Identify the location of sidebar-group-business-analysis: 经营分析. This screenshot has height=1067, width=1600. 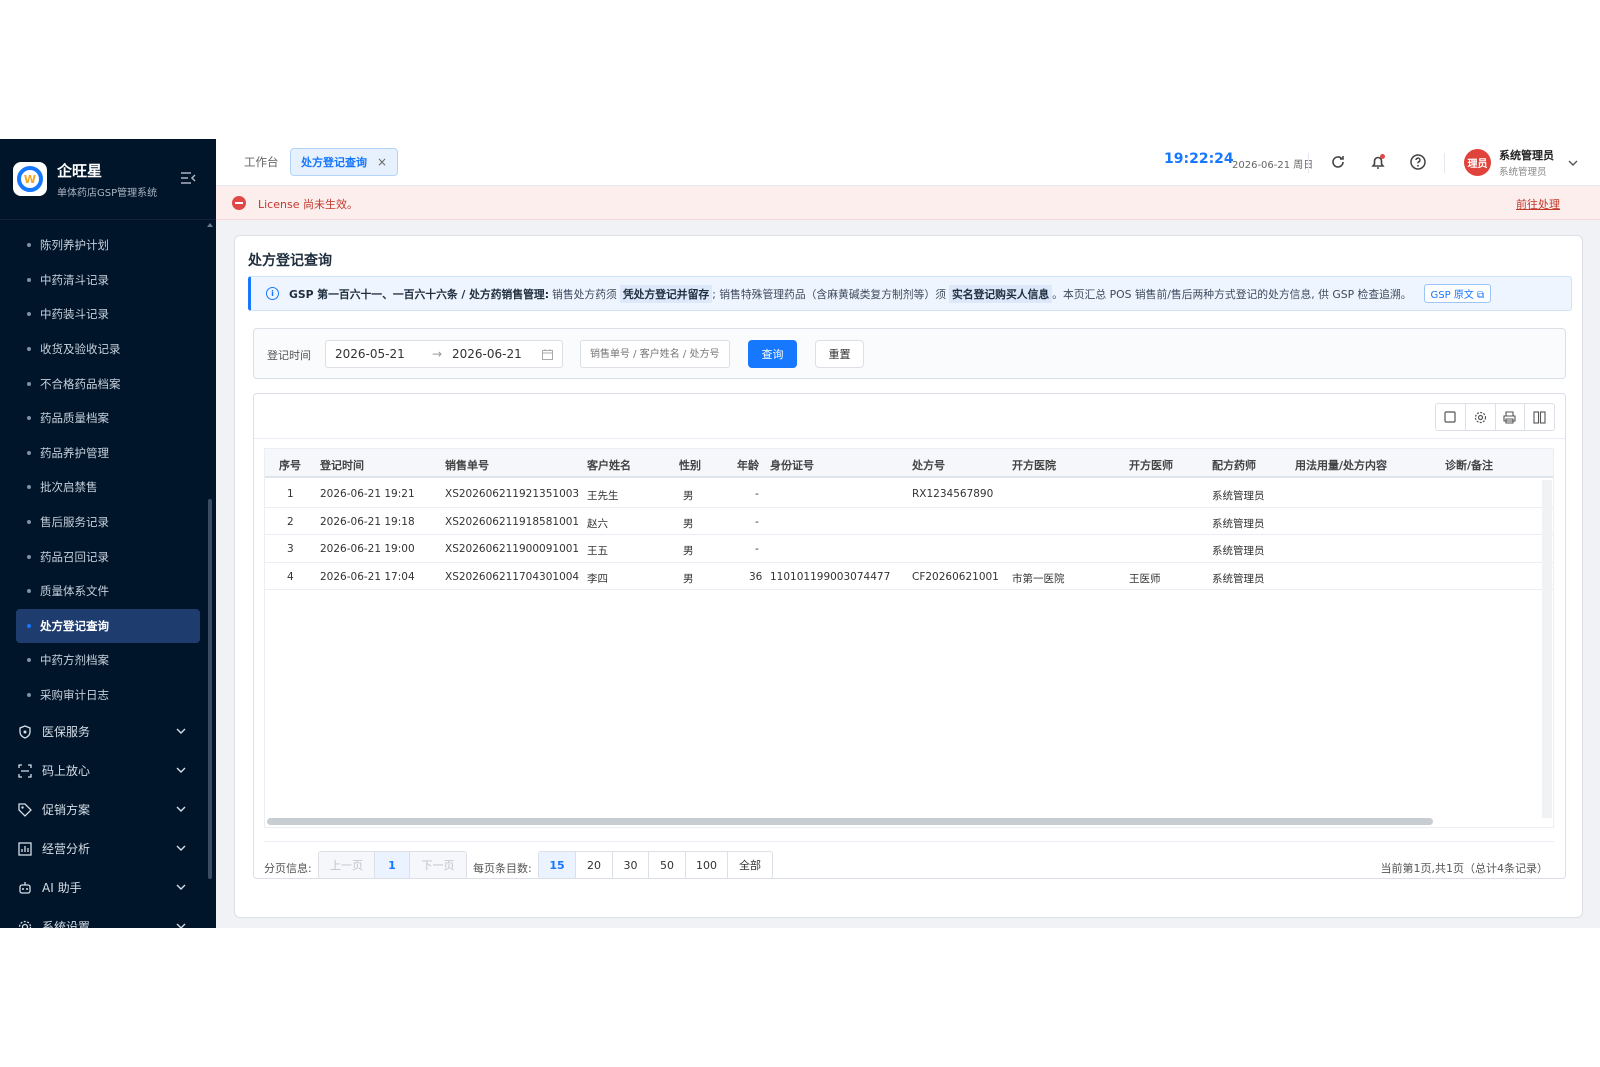
(108, 848).